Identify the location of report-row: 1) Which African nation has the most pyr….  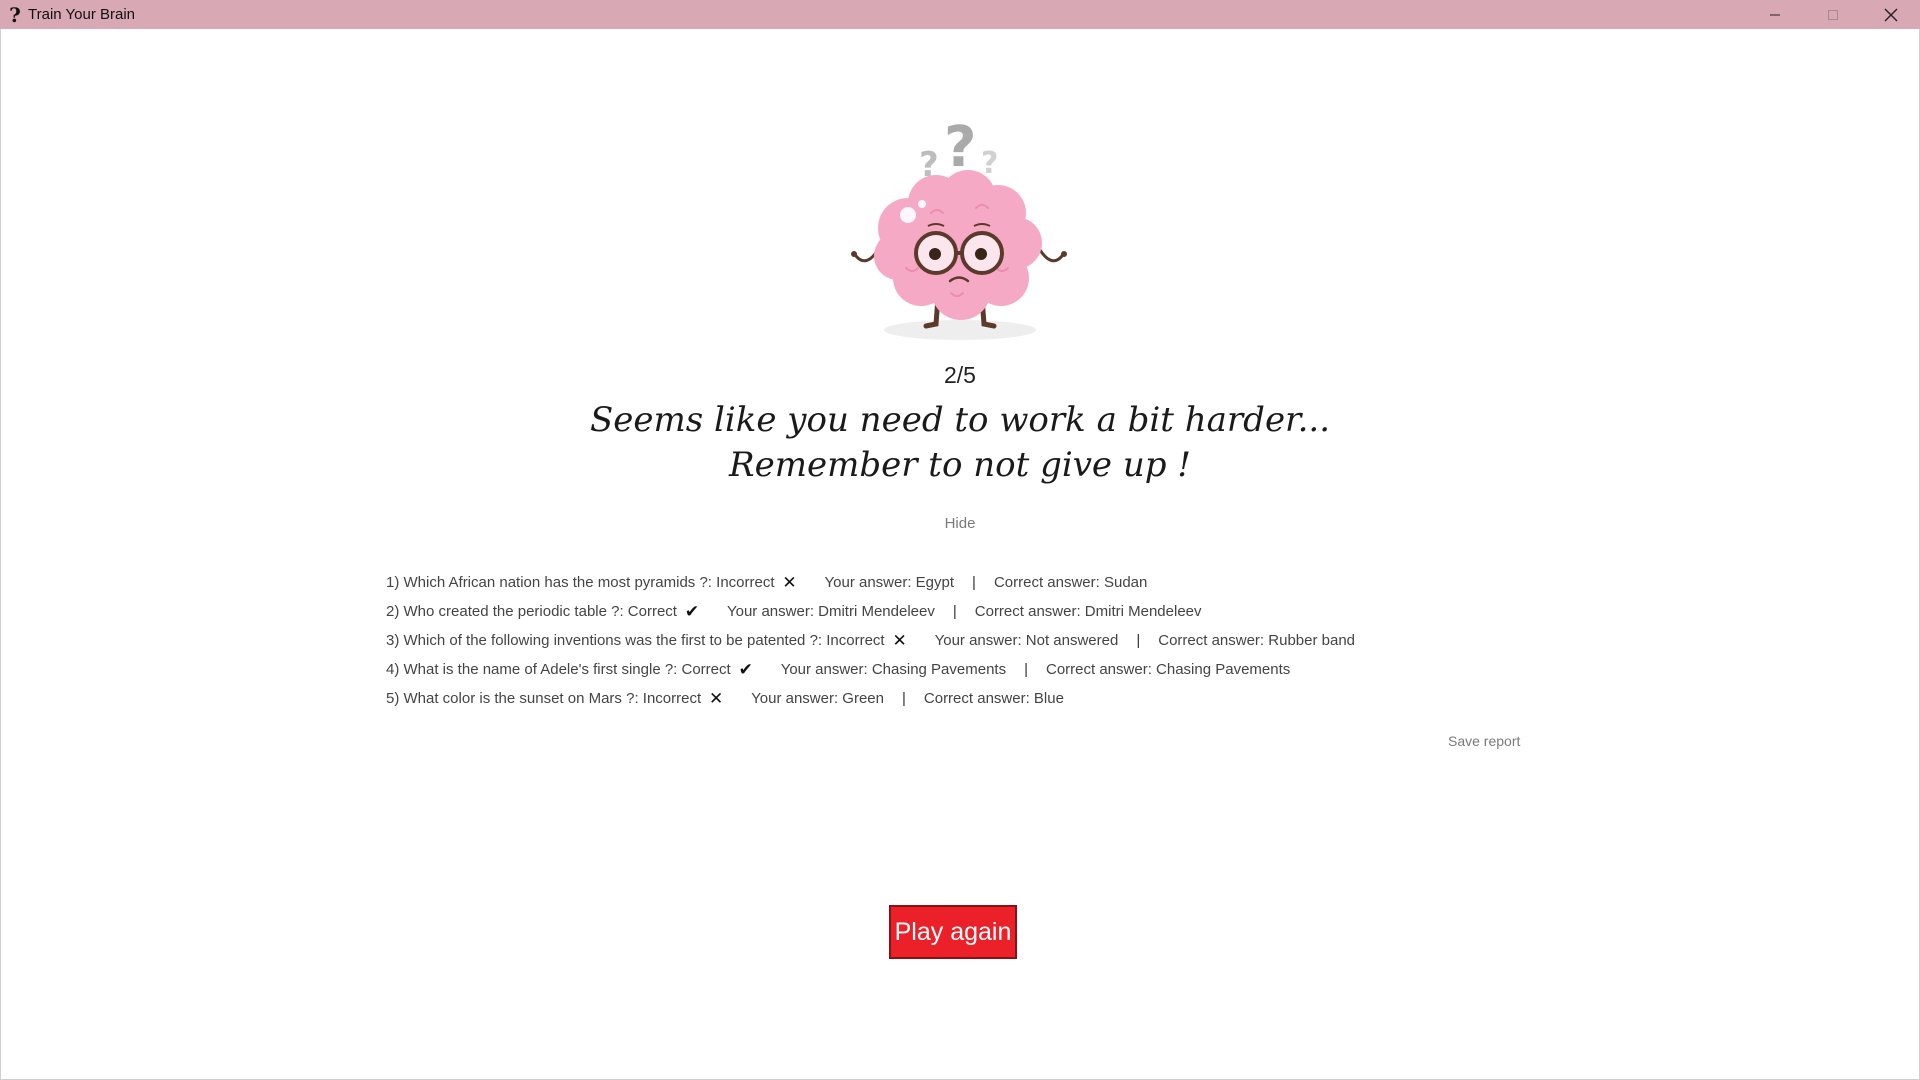
(986, 582).